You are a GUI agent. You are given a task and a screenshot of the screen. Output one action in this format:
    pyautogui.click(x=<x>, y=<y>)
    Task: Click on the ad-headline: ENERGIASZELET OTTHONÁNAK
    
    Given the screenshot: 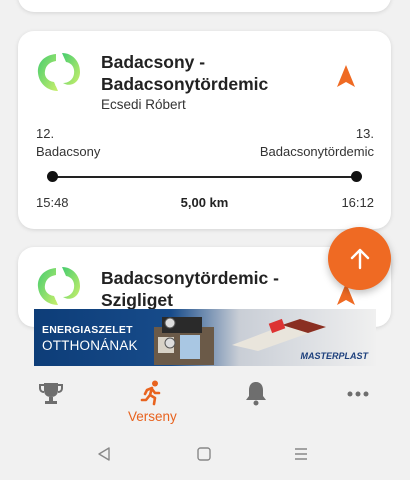 What is the action you would take?
    pyautogui.click(x=90, y=338)
    